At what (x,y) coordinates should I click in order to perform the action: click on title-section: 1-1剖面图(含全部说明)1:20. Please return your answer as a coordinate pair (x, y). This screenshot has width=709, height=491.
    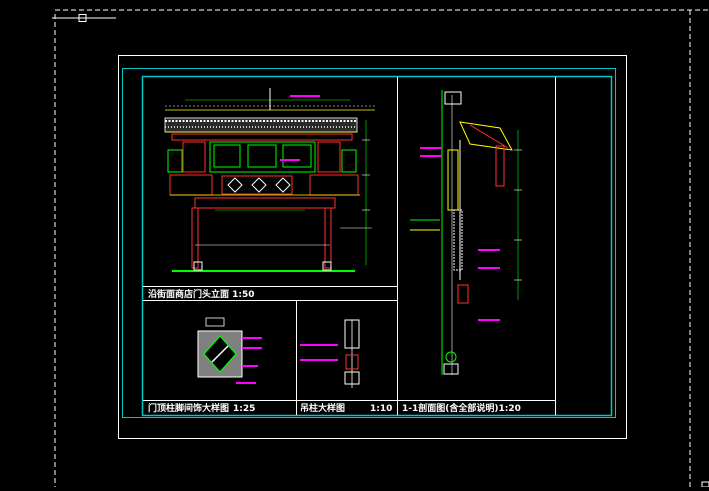
    Looking at the image, I should click on (461, 409).